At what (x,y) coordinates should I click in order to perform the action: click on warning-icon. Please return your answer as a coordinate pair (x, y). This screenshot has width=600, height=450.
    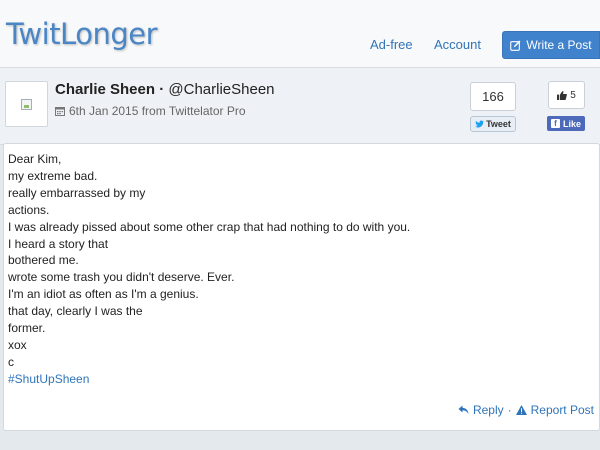
    Looking at the image, I should click on (521, 410).